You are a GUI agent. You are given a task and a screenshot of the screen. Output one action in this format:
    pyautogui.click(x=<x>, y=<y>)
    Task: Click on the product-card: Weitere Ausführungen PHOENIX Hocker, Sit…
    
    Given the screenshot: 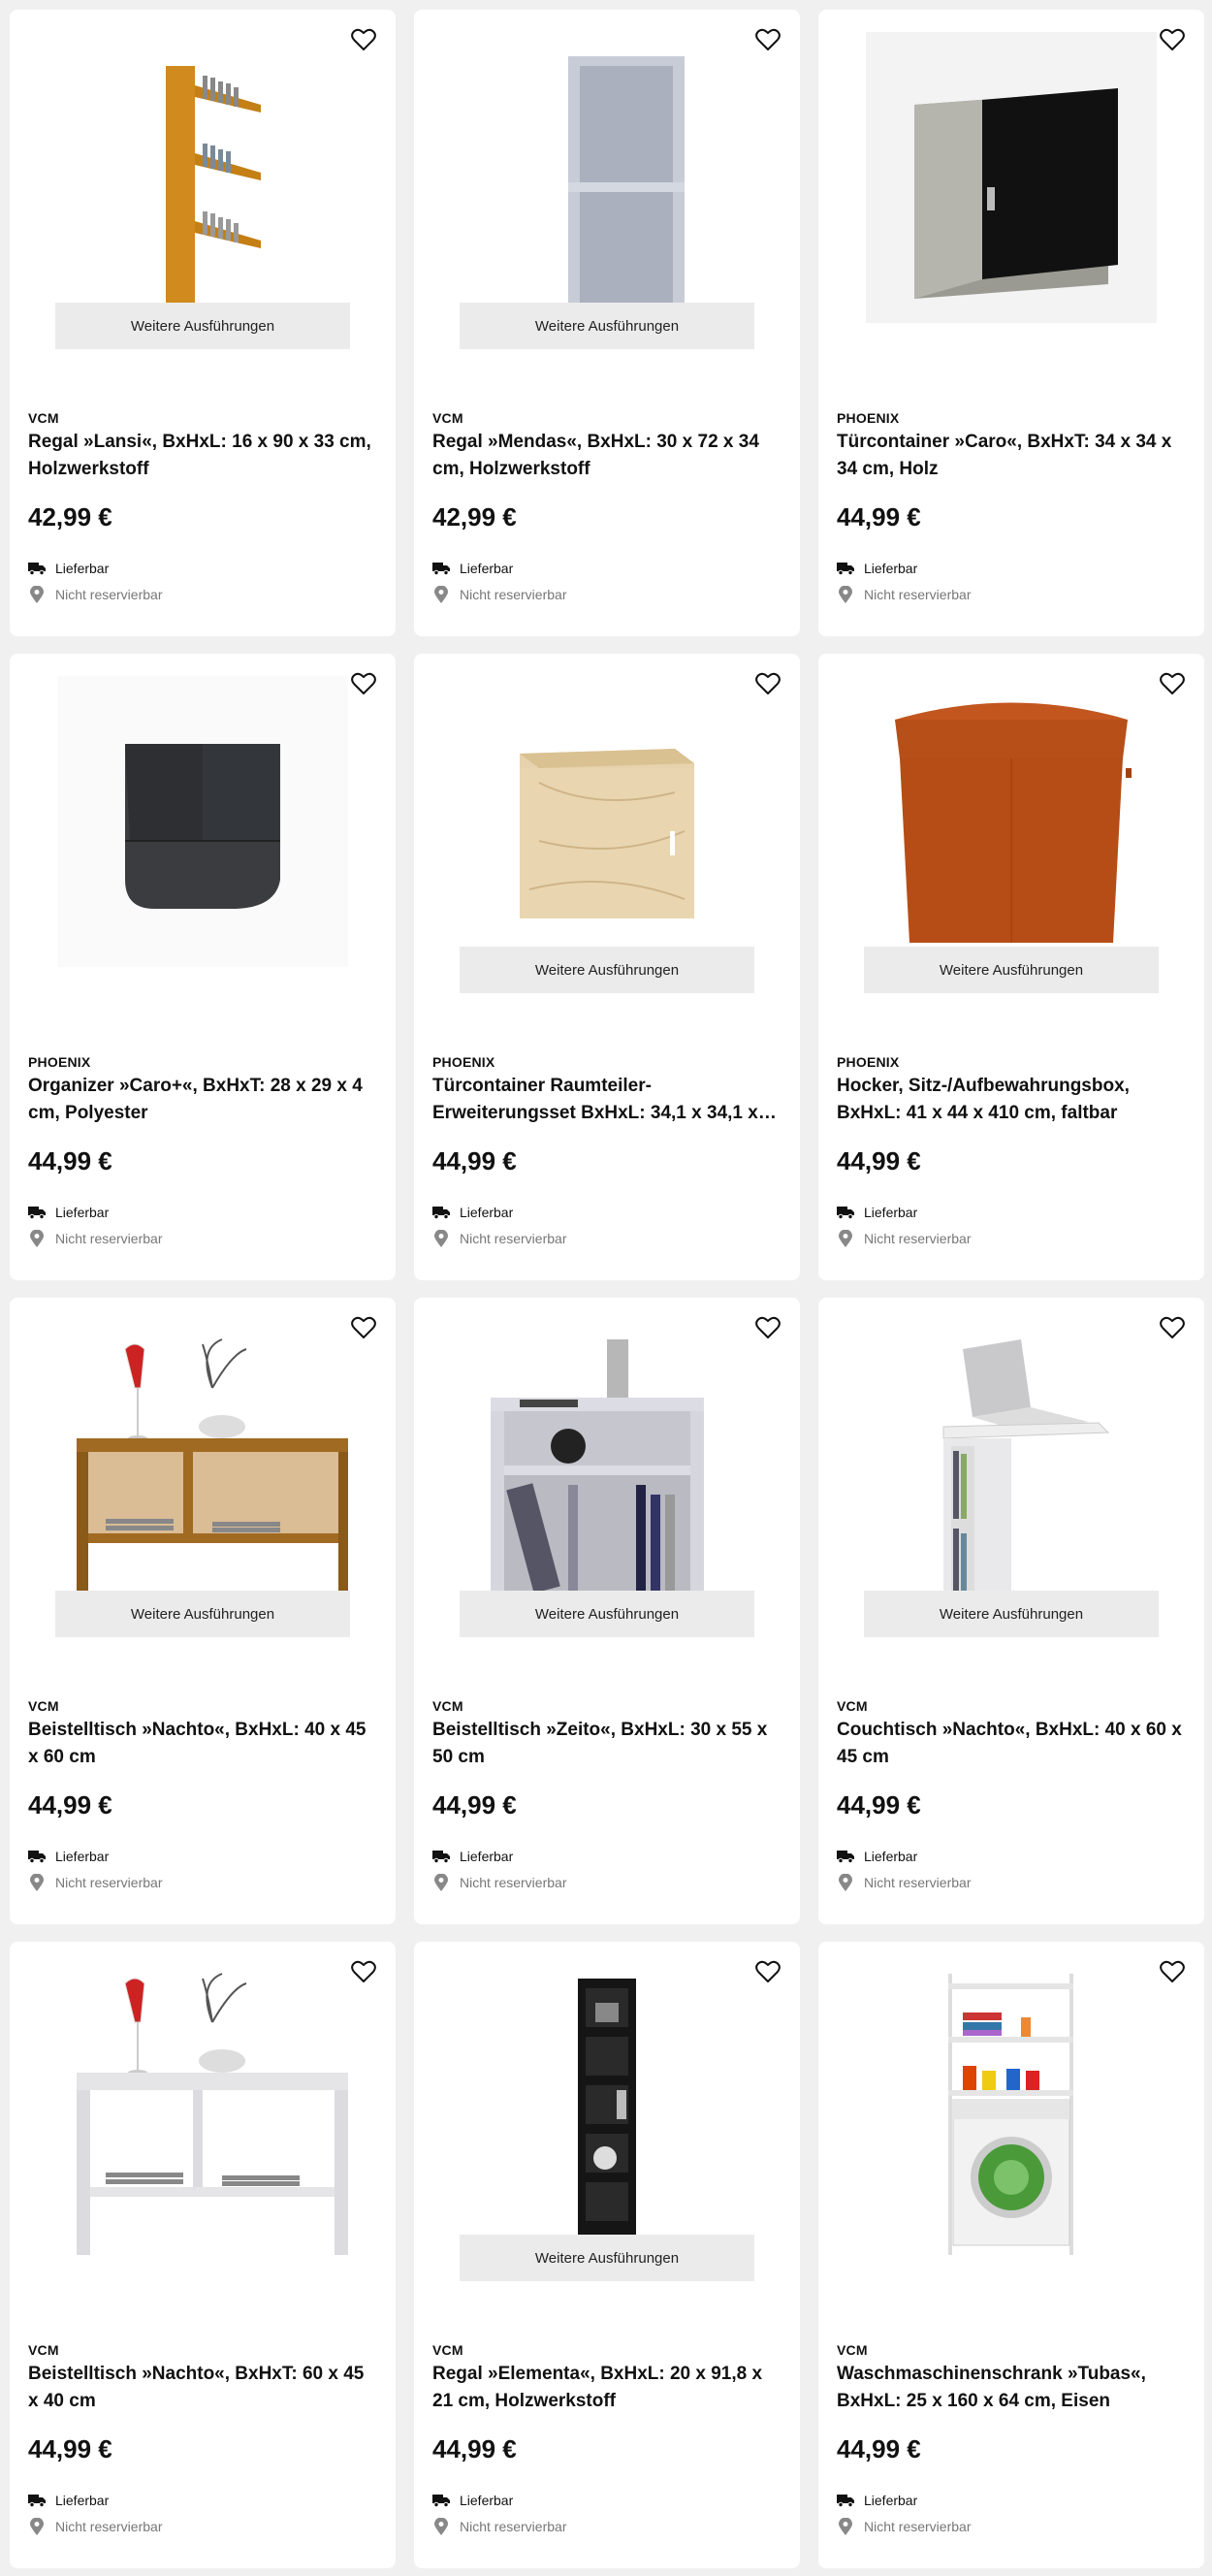 What is the action you would take?
    pyautogui.click(x=1011, y=967)
    